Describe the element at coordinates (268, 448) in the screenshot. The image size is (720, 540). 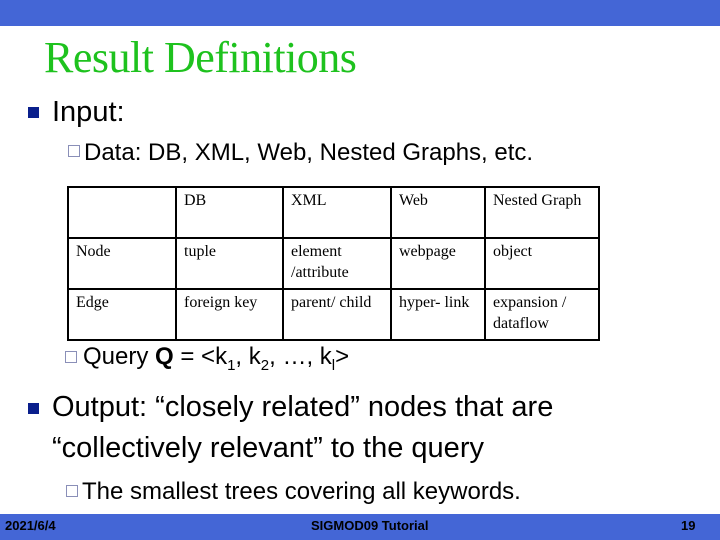
I see `output-line-2: “collectively relevant” to the query` at that location.